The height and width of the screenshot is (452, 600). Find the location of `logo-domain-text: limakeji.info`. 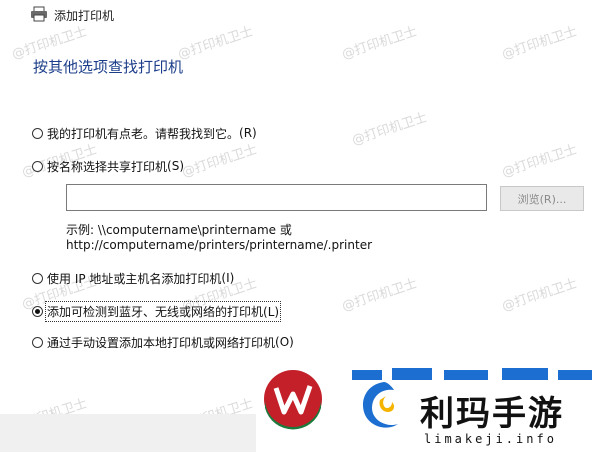

logo-domain-text: limakeji.info is located at coordinates (490, 439).